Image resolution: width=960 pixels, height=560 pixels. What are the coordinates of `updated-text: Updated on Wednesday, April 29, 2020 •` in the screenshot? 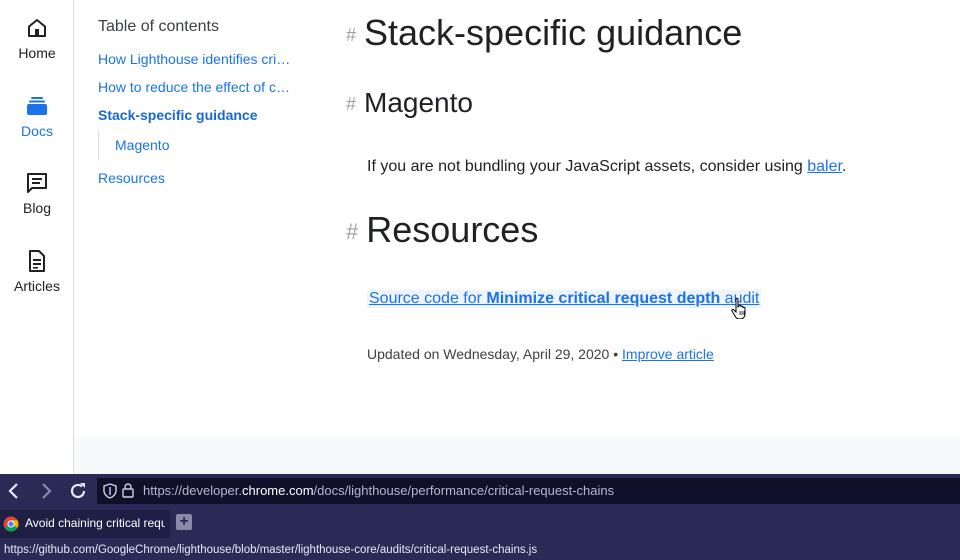 It's located at (495, 354).